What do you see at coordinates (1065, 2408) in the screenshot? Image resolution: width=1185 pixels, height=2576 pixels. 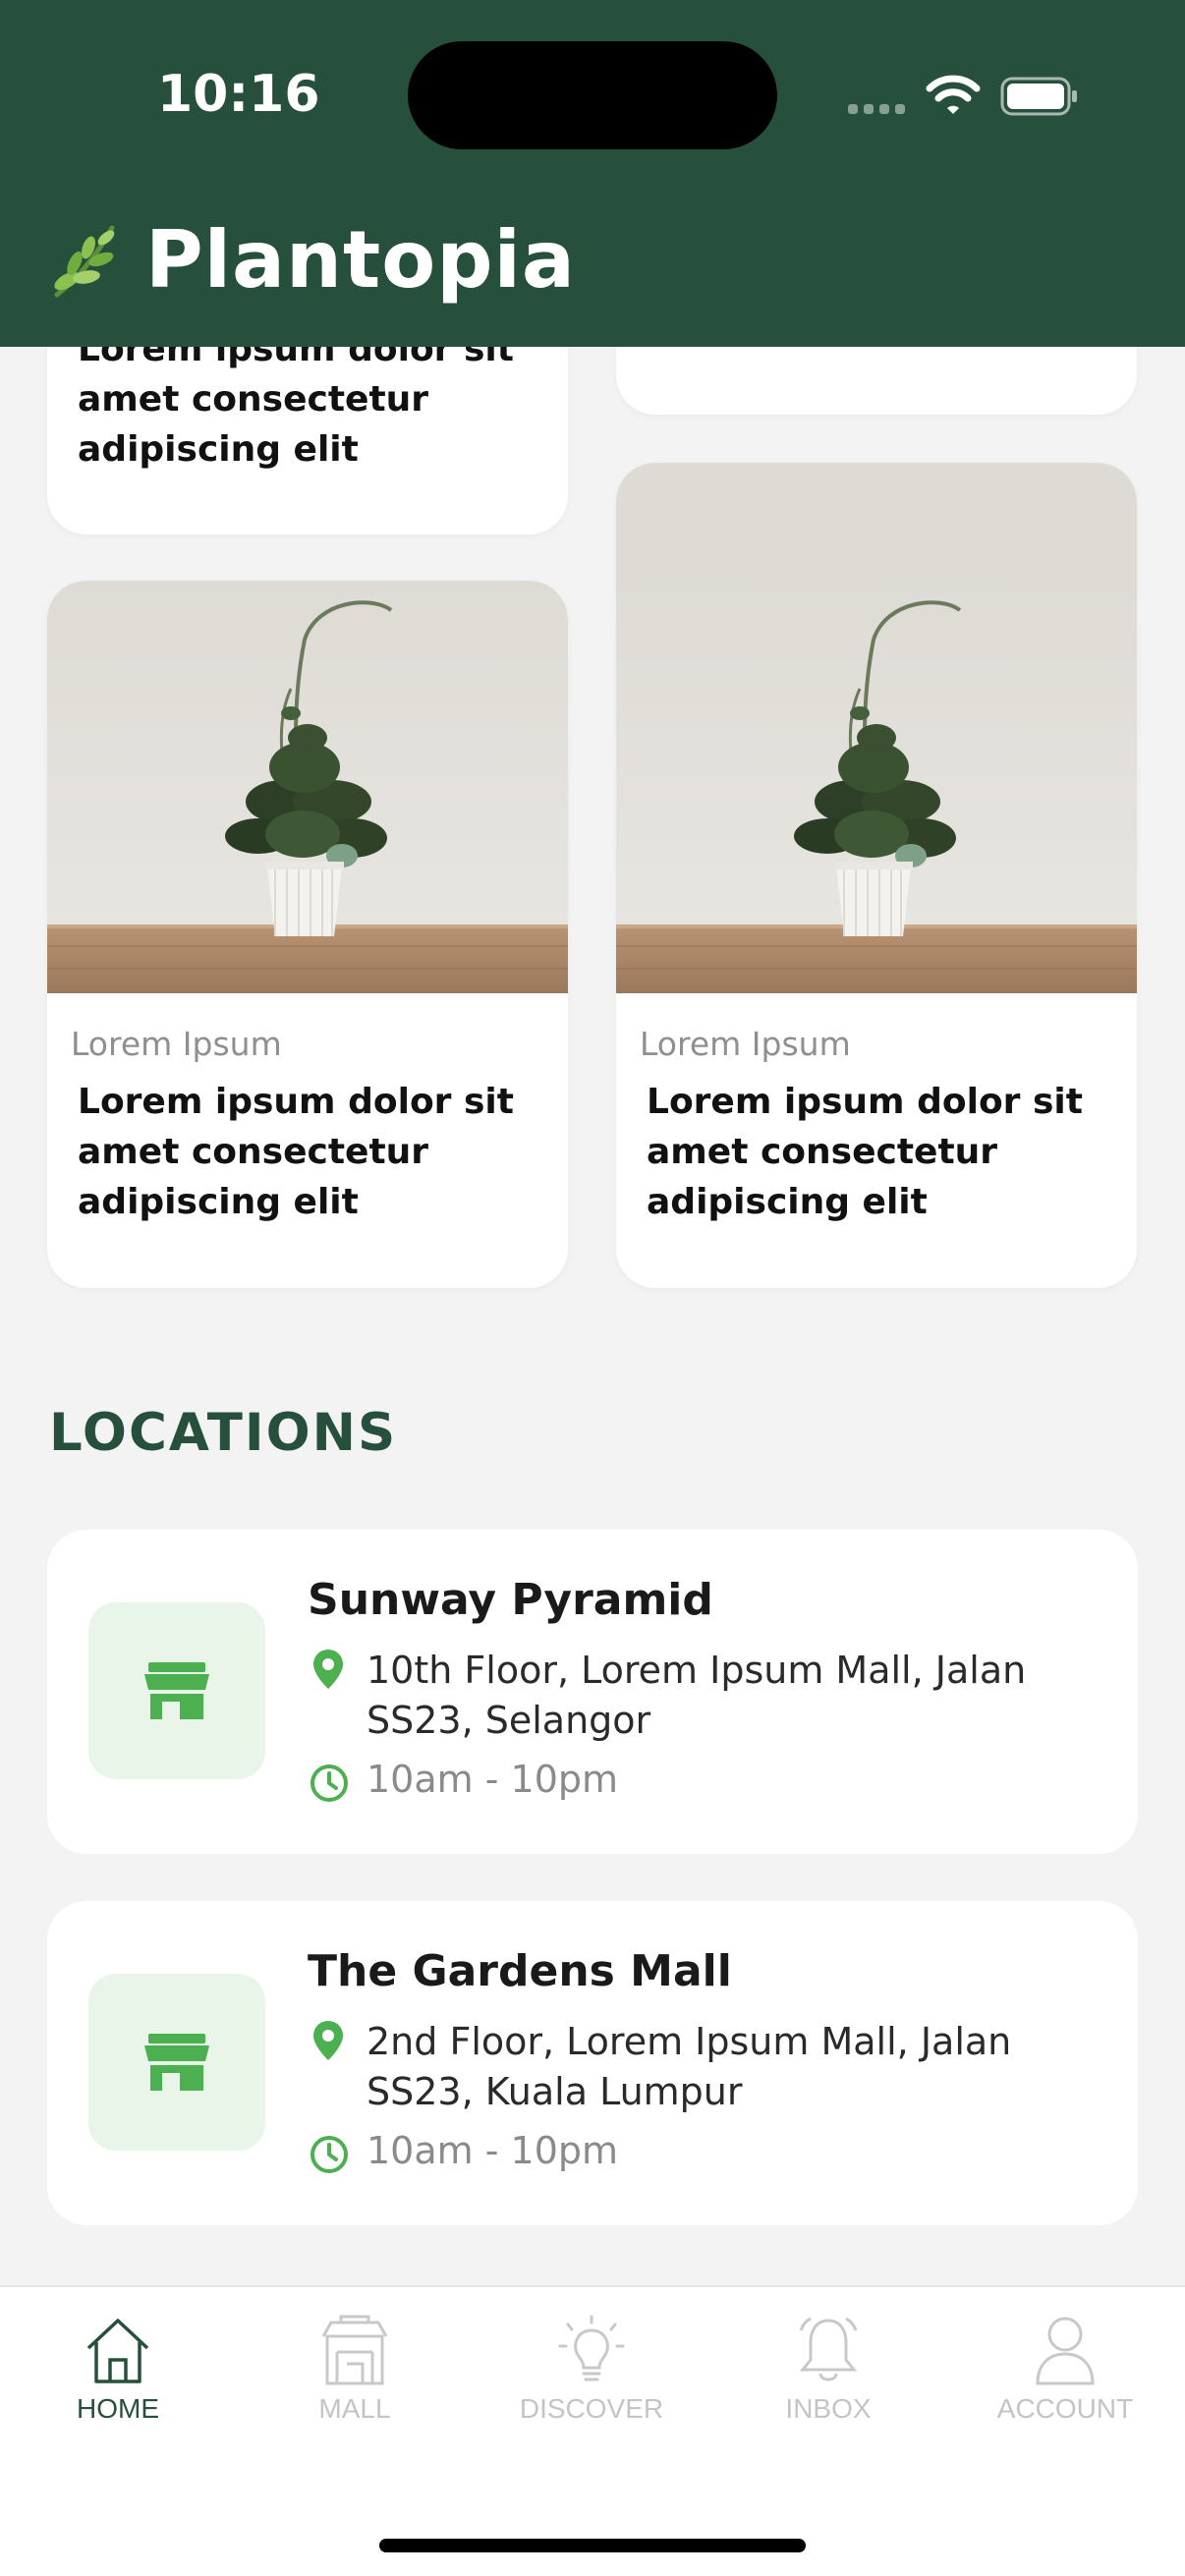 I see `tab-label: ACCOUNT` at bounding box center [1065, 2408].